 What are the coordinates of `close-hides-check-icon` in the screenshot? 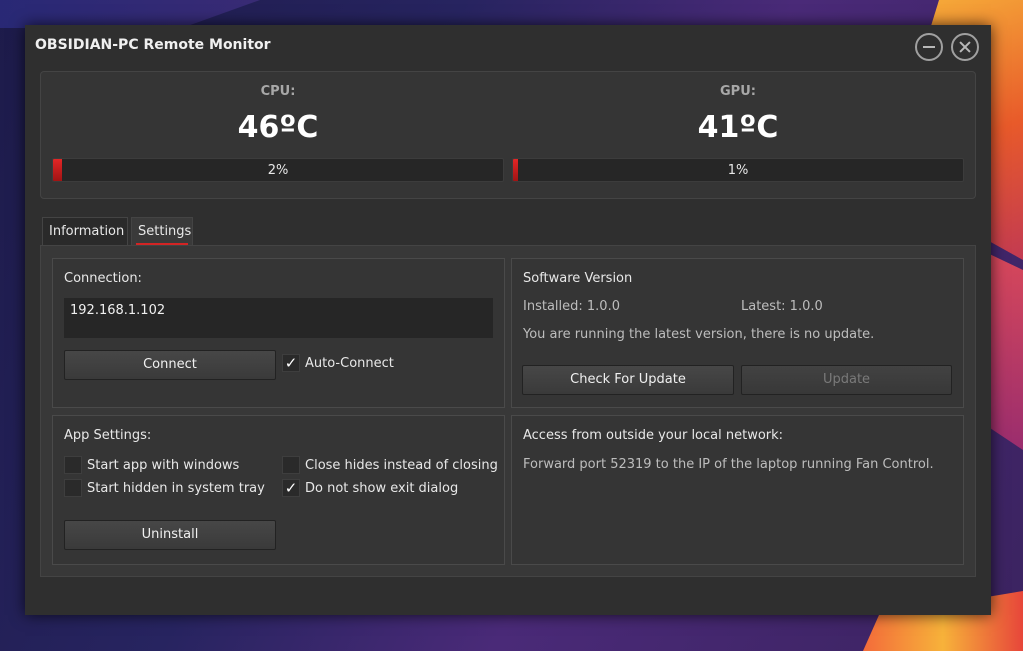 It's located at (291, 465).